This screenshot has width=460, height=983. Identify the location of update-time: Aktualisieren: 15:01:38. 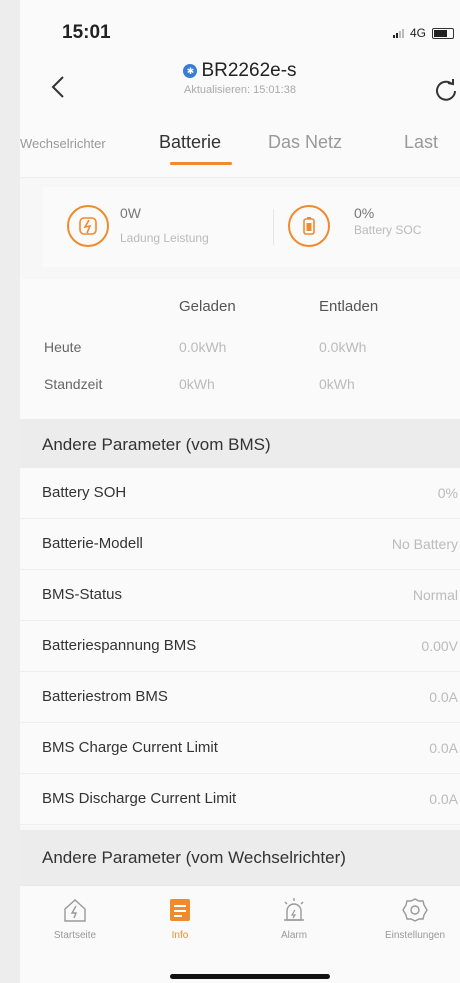
(240, 90).